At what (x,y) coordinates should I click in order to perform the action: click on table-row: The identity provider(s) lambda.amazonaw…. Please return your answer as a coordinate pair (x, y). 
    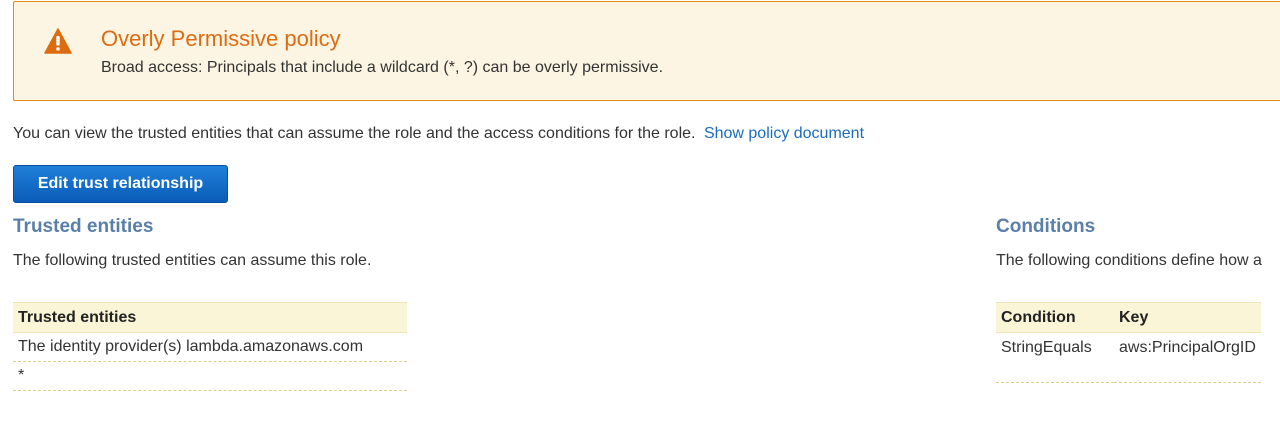
    Looking at the image, I should click on (210, 347).